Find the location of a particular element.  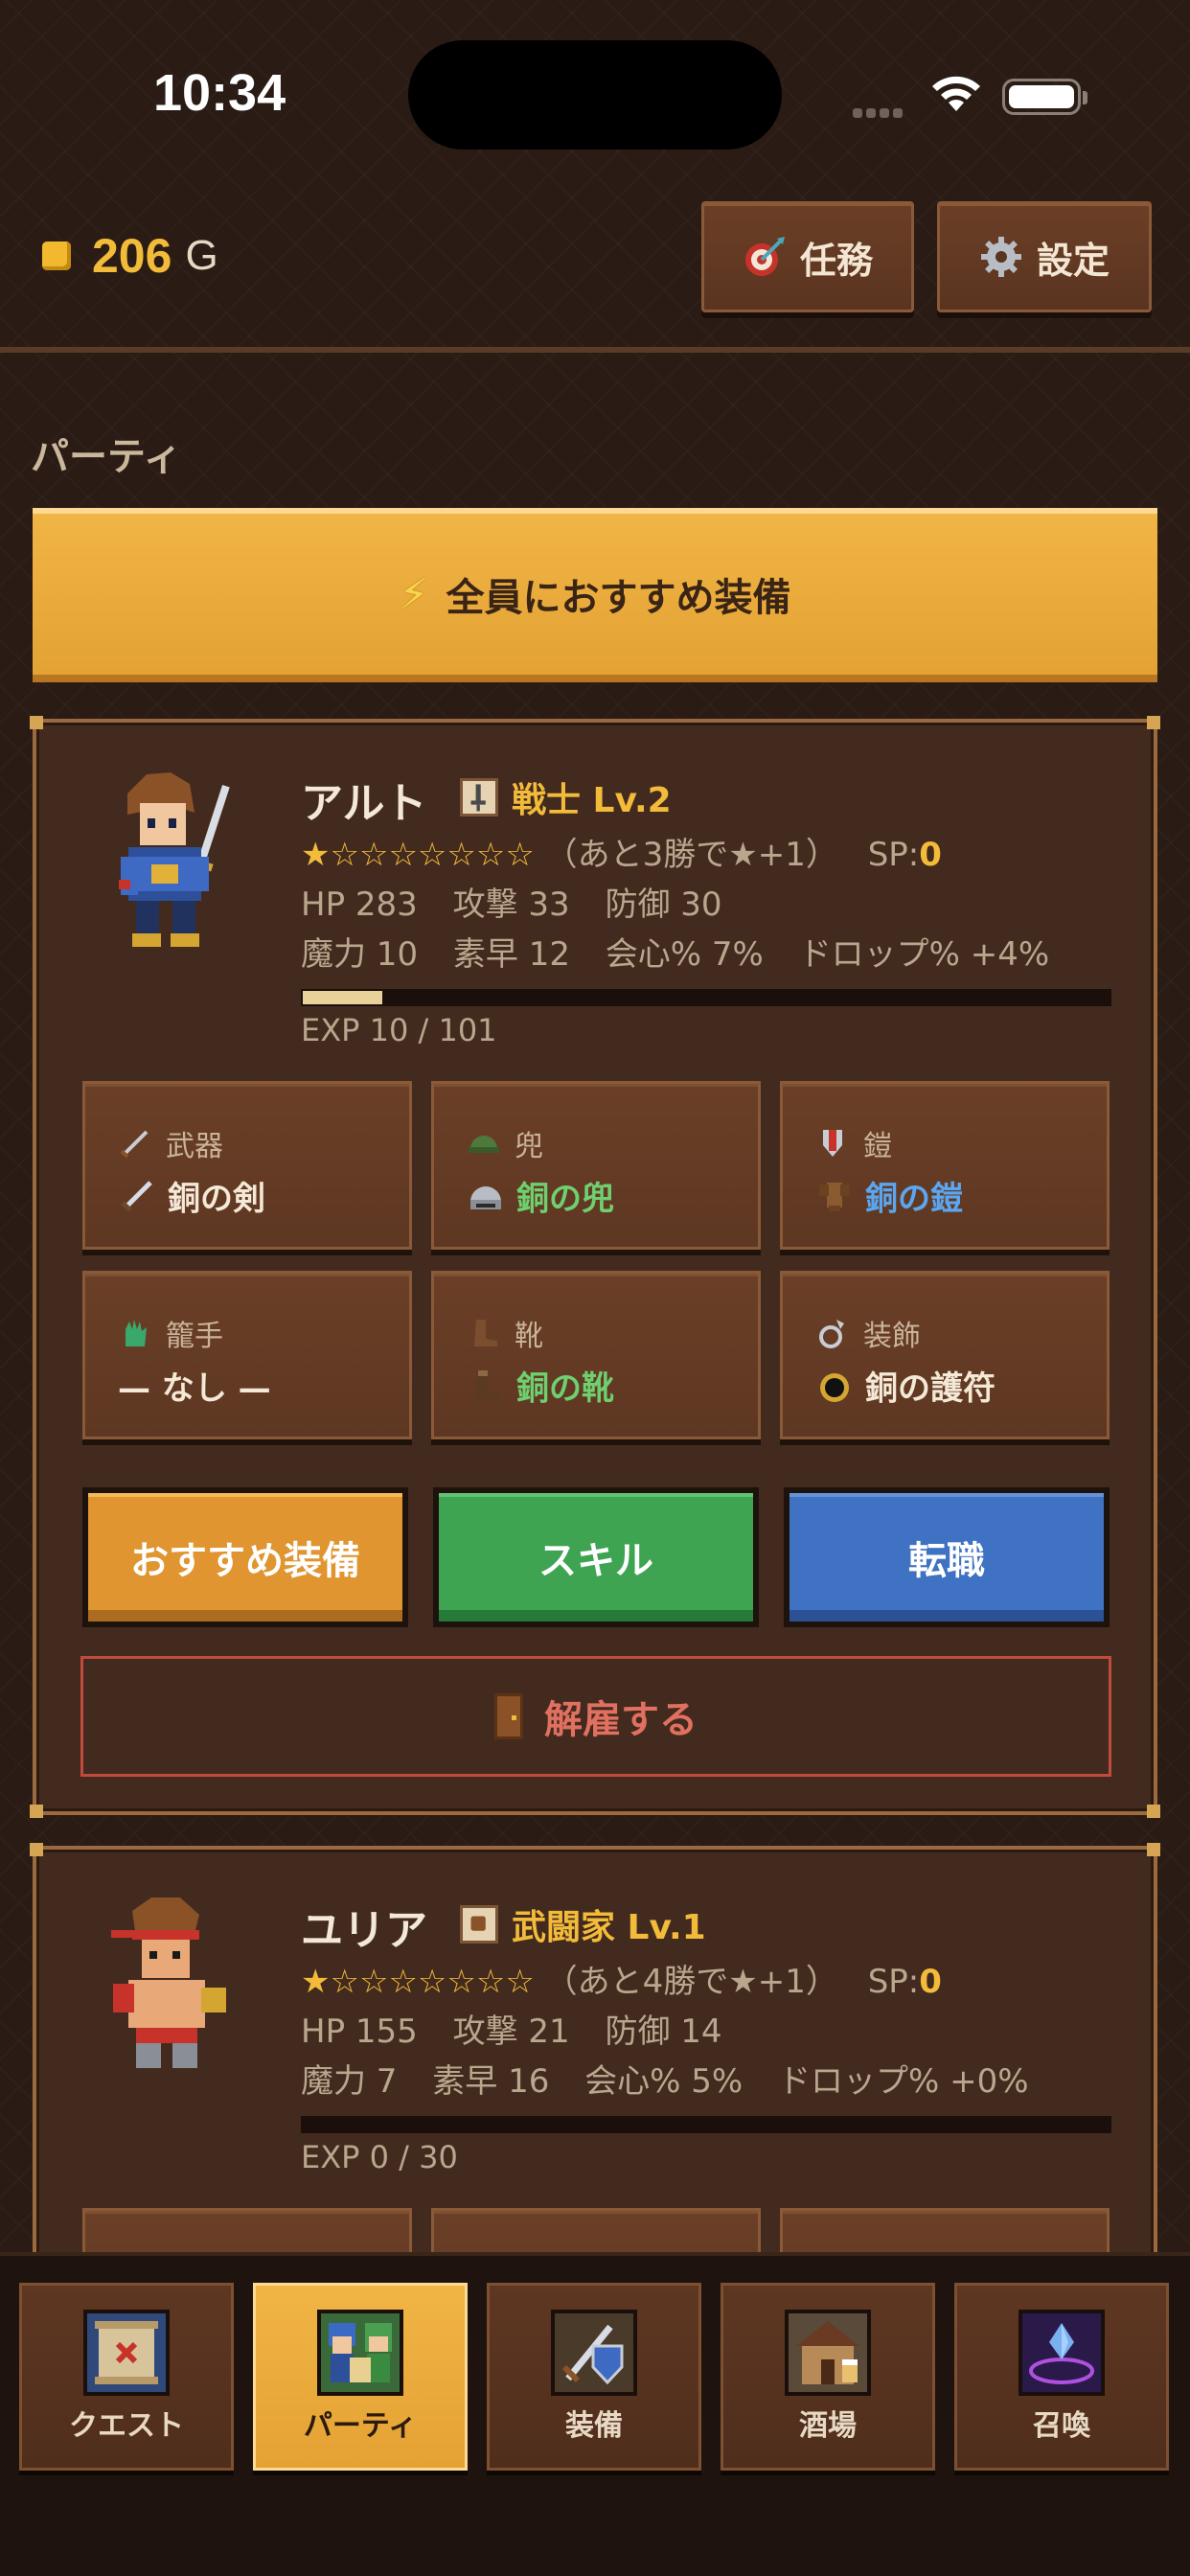

settings-label: 設定 is located at coordinates (1073, 260).